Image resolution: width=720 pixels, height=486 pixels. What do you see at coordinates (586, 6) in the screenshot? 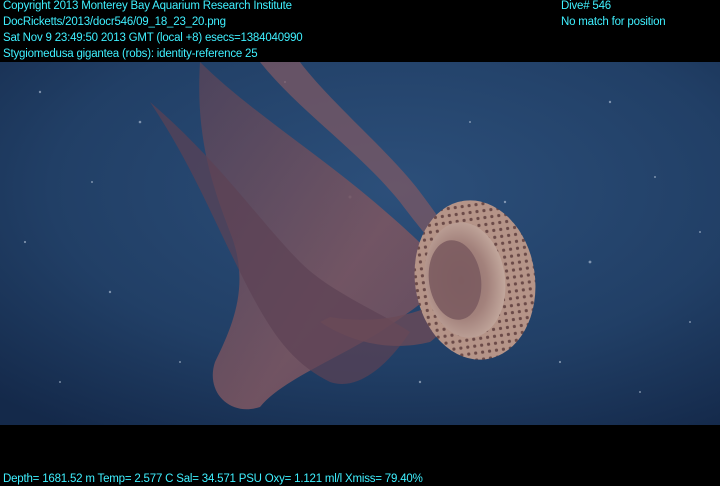
I see `dive-number: Dive# 546` at bounding box center [586, 6].